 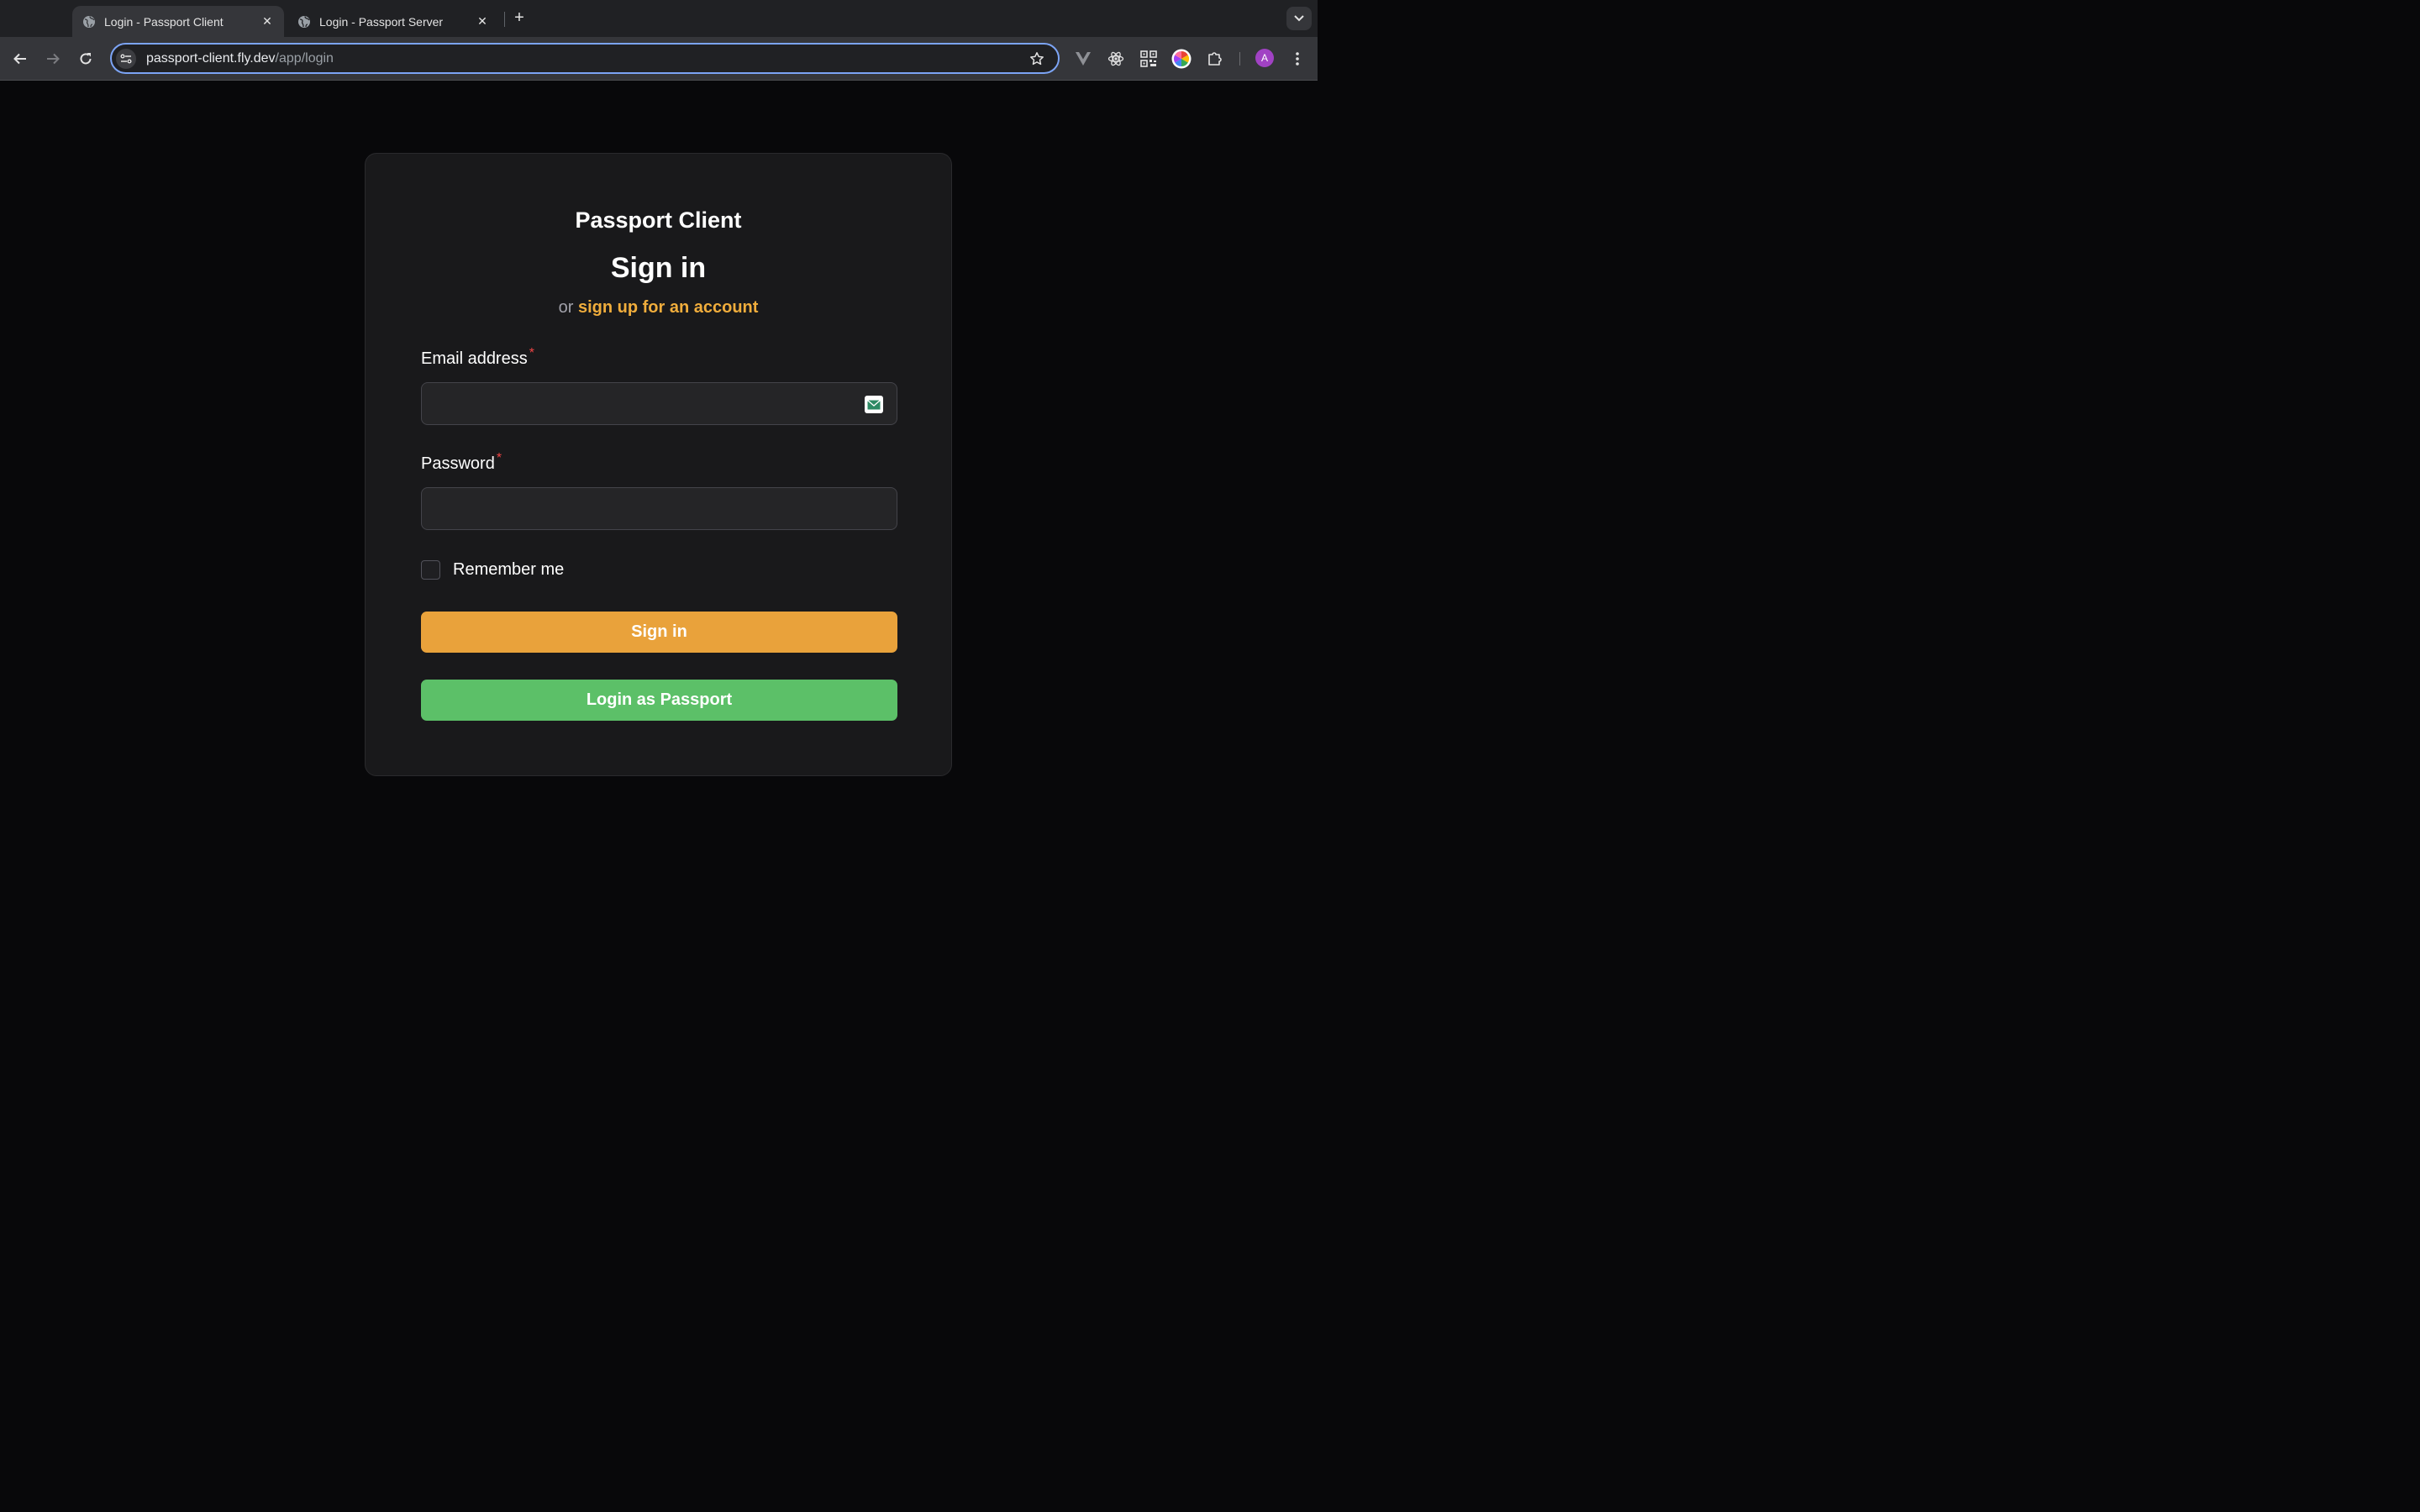 I want to click on email-field-wrapper, so click(x=659, y=403).